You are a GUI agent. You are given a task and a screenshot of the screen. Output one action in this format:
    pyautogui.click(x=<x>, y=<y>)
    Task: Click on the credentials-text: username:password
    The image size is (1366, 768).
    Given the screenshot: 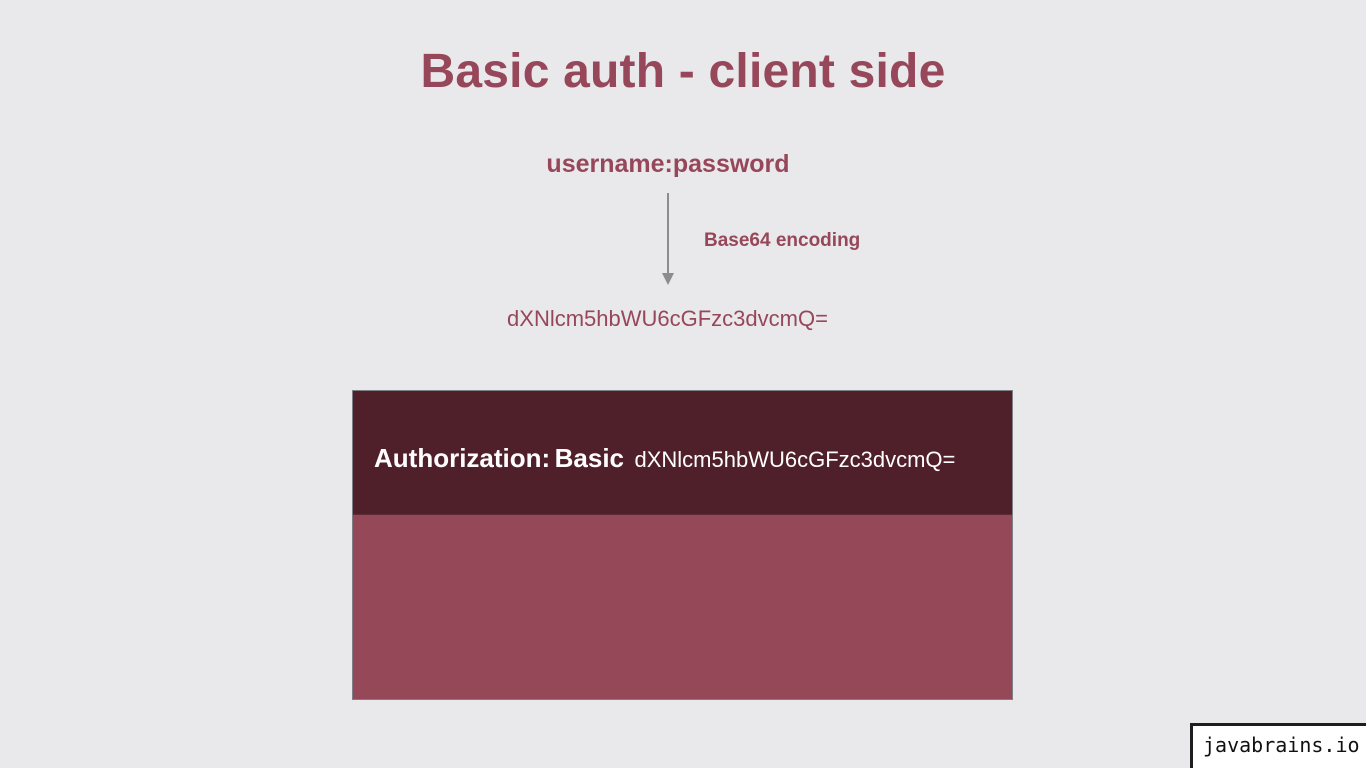 What is the action you would take?
    pyautogui.click(x=668, y=164)
    